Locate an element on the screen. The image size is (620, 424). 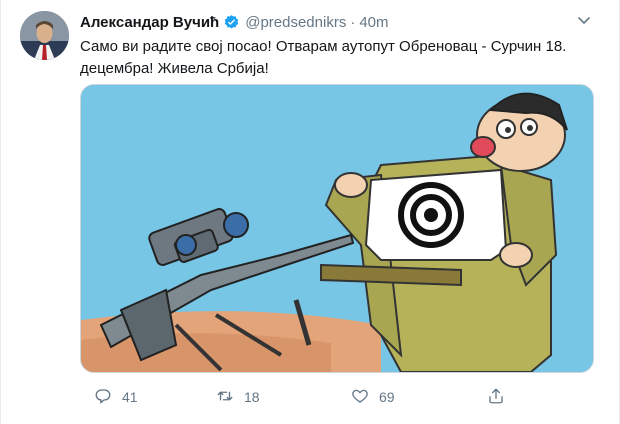
chevron-down-icon is located at coordinates (584, 20).